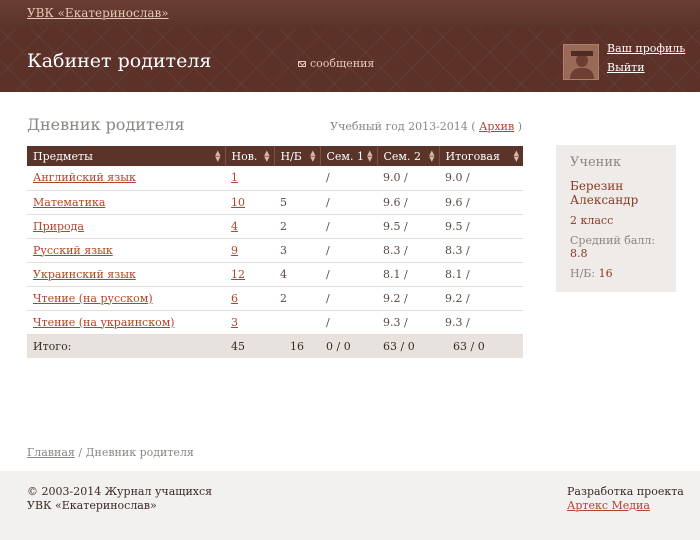 Image resolution: width=700 pixels, height=540 pixels. Describe the element at coordinates (275, 322) in the screenshot. I see `table-row: Чтение (на украинском) 3 / 9.3 / 9.3 /` at that location.